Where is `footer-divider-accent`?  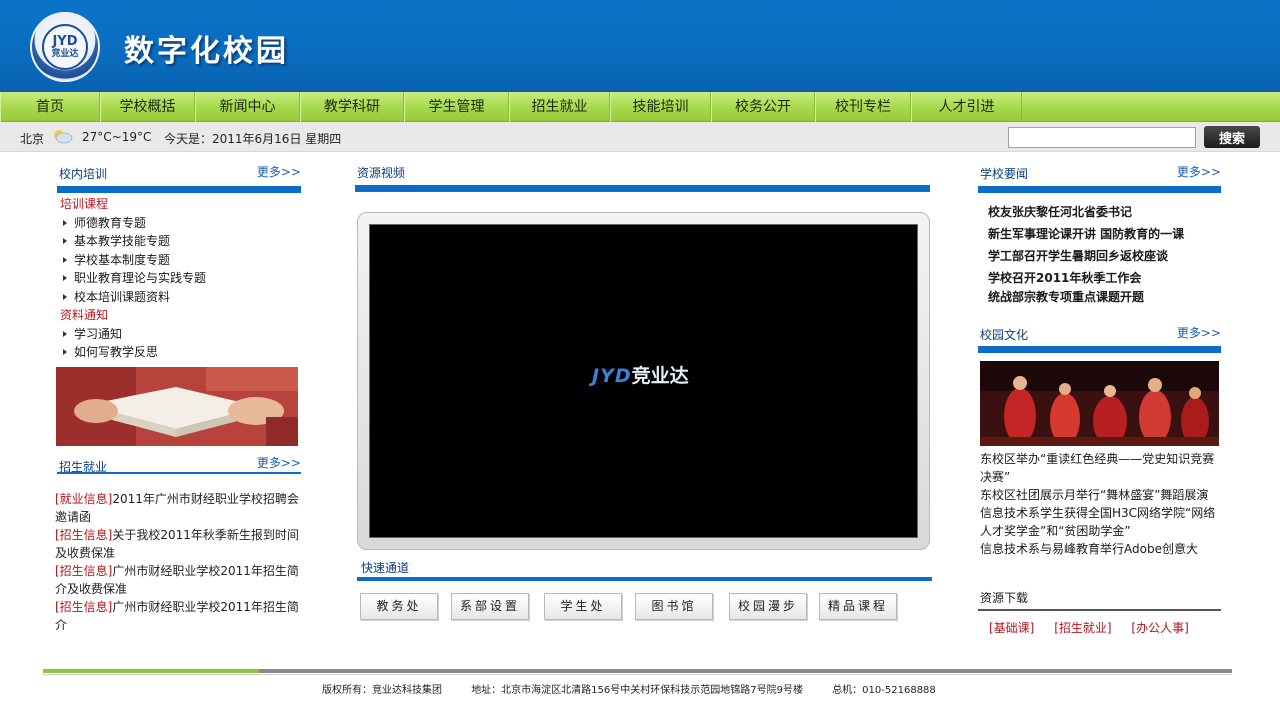 footer-divider-accent is located at coordinates (151, 671).